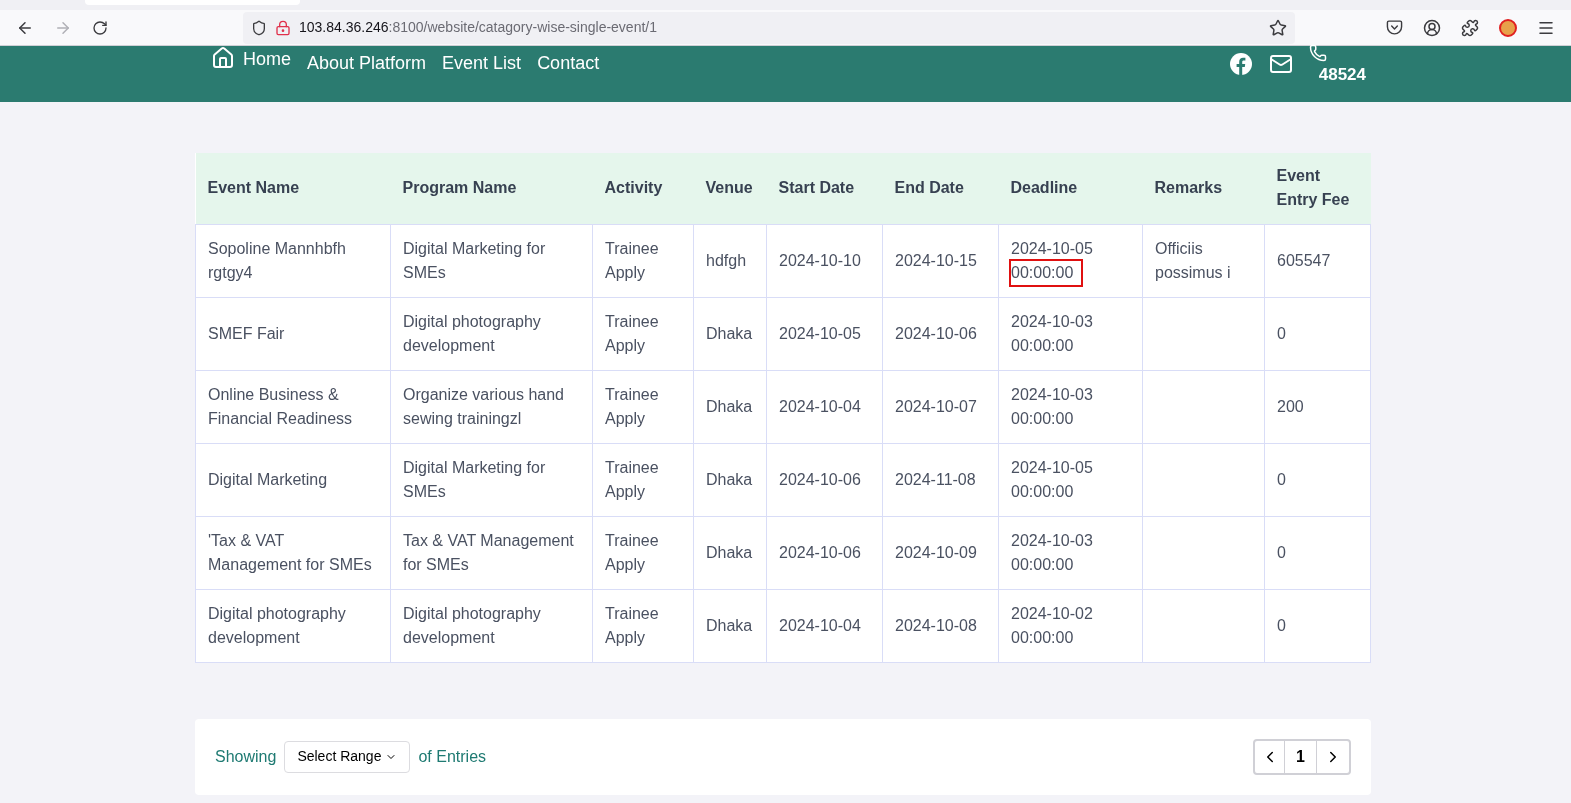  I want to click on event-name-cell: 'Tax & VAT Management for SMEs, so click(290, 552).